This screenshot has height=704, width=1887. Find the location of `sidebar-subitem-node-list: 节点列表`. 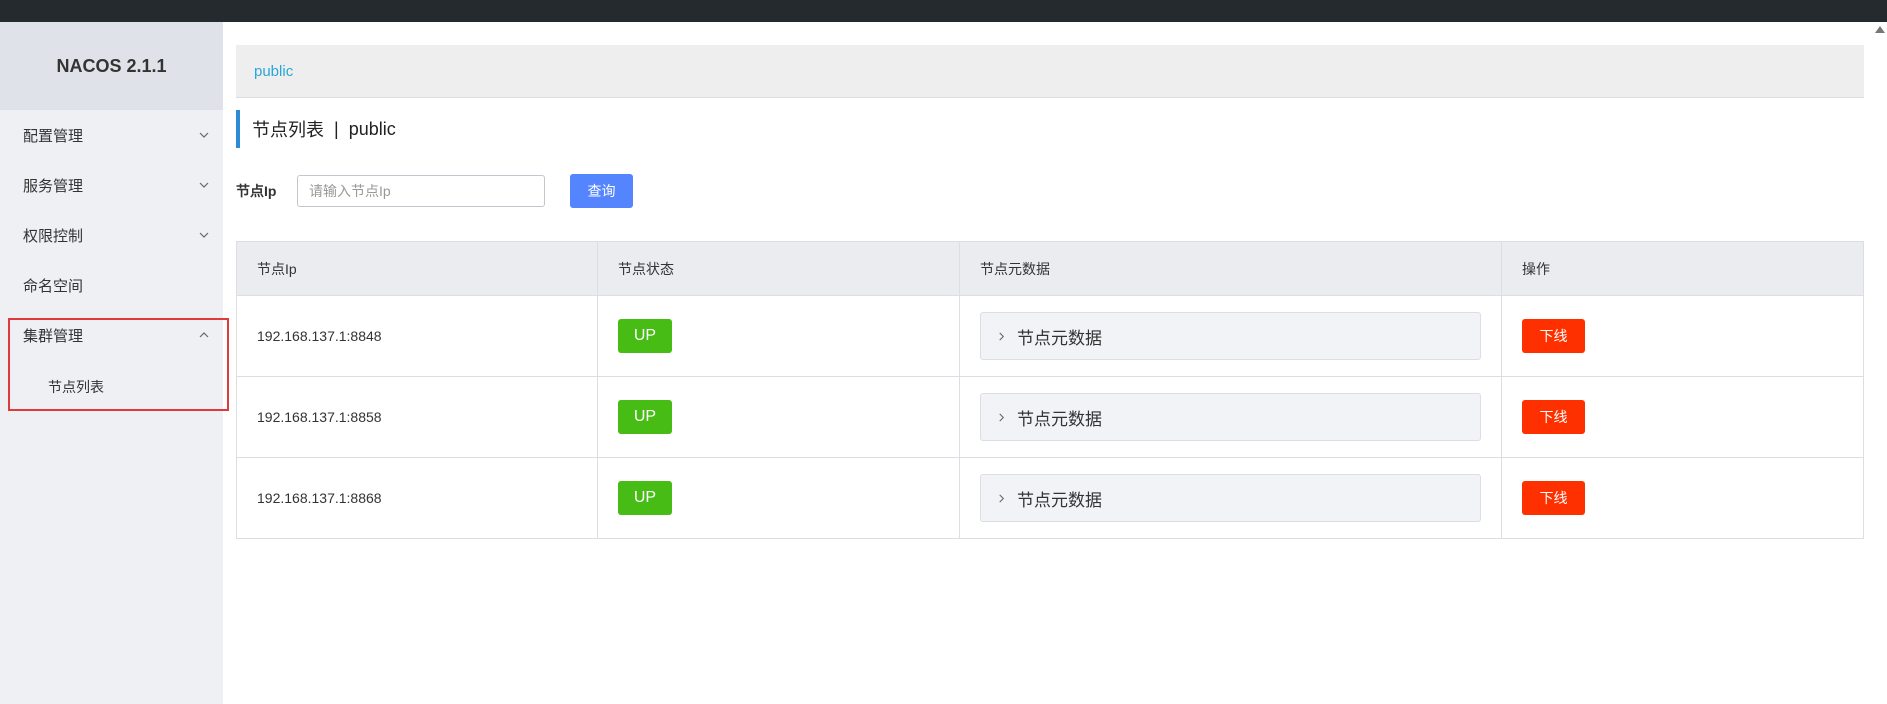

sidebar-subitem-node-list: 节点列表 is located at coordinates (111, 387).